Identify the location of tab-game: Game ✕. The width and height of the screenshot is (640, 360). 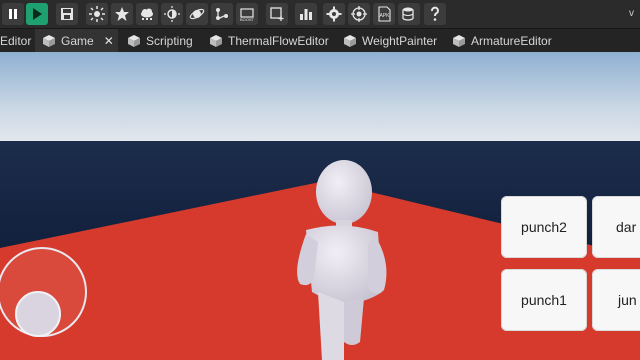
(76, 41).